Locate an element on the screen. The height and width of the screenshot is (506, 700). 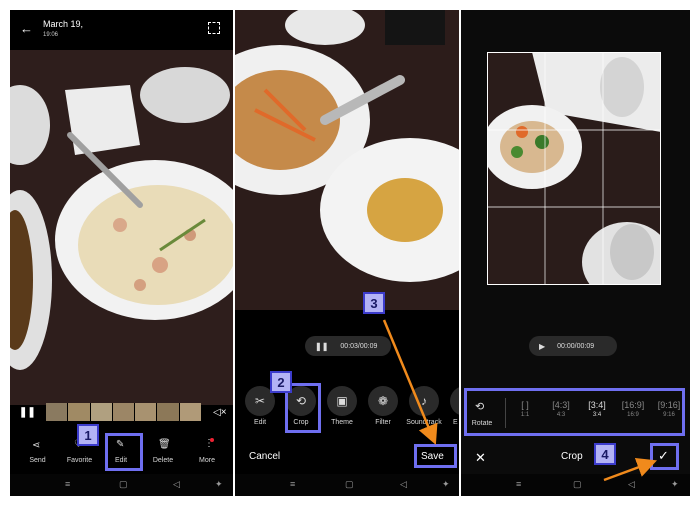
timecode-label: 00:00/00:09 is located at coordinates (576, 346).